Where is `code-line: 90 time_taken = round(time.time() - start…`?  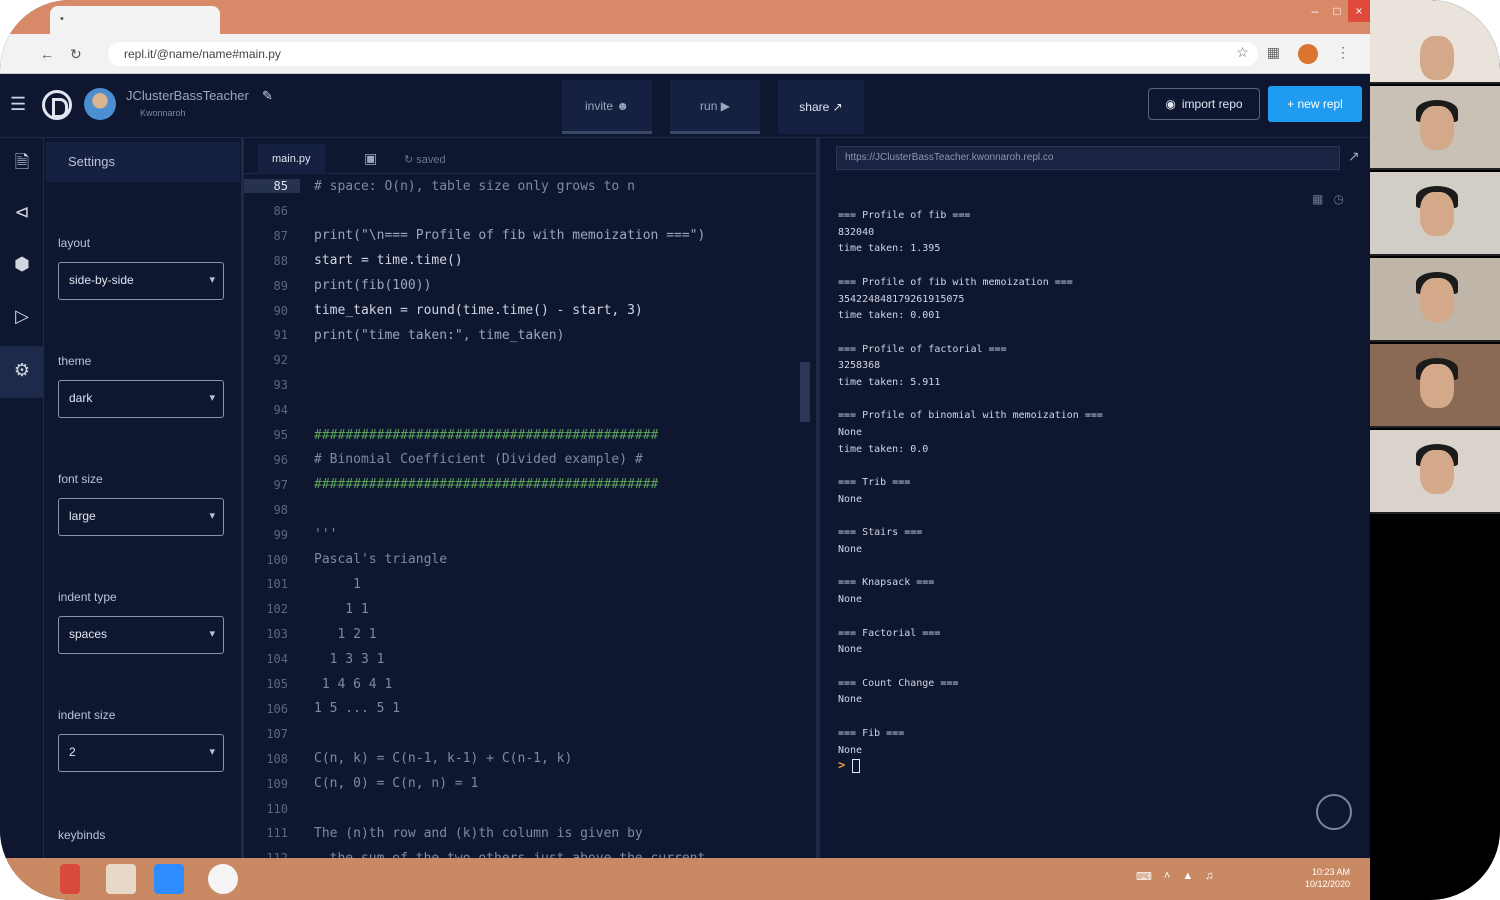
code-line: 90 time_taken = round(time.time() - start… is located at coordinates (524, 311).